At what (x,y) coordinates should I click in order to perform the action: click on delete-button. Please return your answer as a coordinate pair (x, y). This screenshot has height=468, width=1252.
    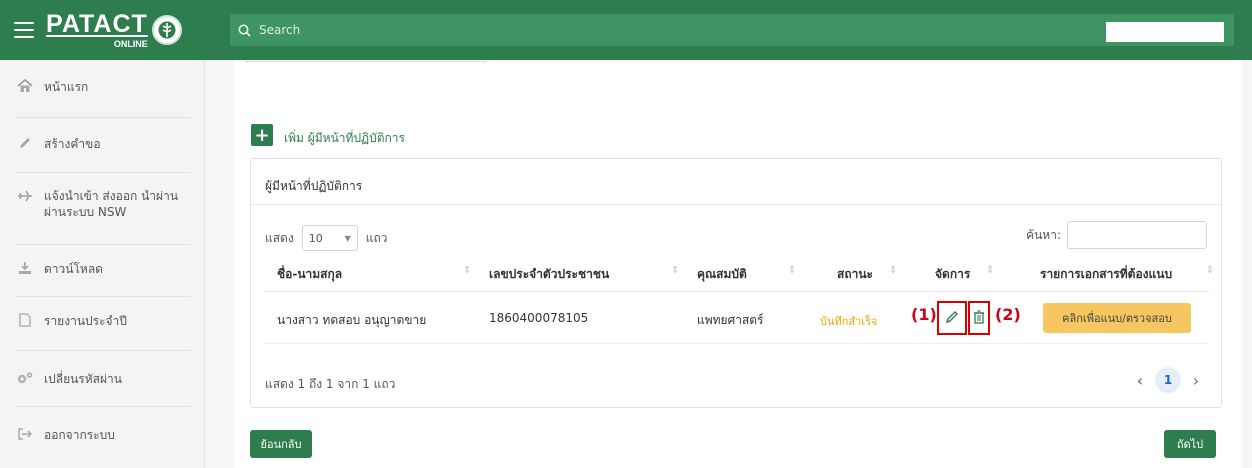
    Looking at the image, I should click on (979, 318).